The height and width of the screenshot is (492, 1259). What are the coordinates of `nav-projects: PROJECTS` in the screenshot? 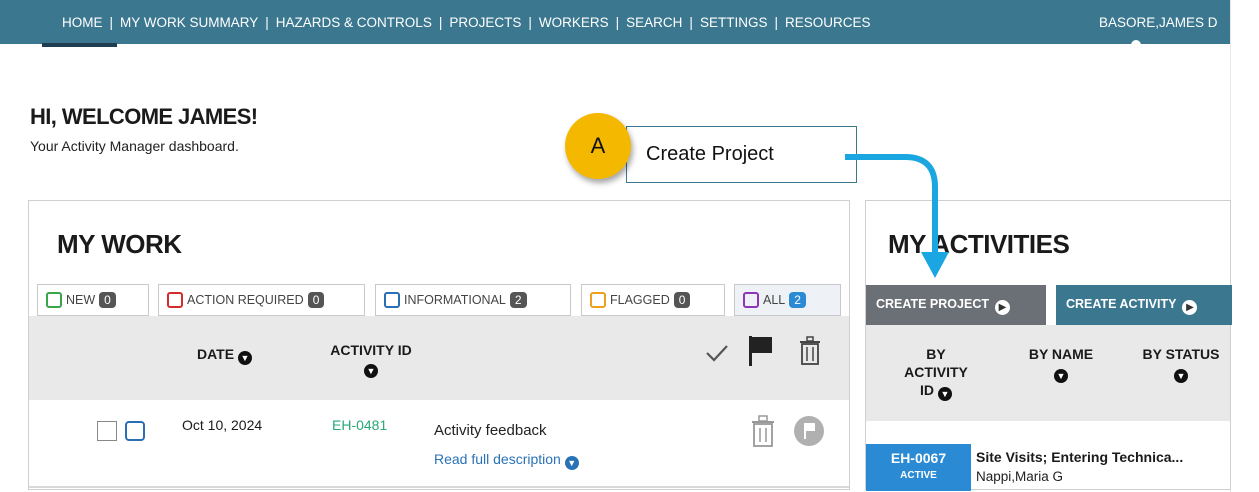 It's located at (485, 22).